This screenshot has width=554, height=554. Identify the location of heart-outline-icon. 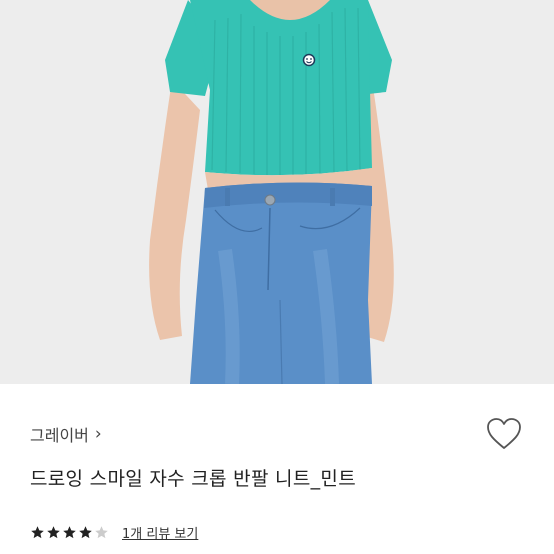
(504, 433).